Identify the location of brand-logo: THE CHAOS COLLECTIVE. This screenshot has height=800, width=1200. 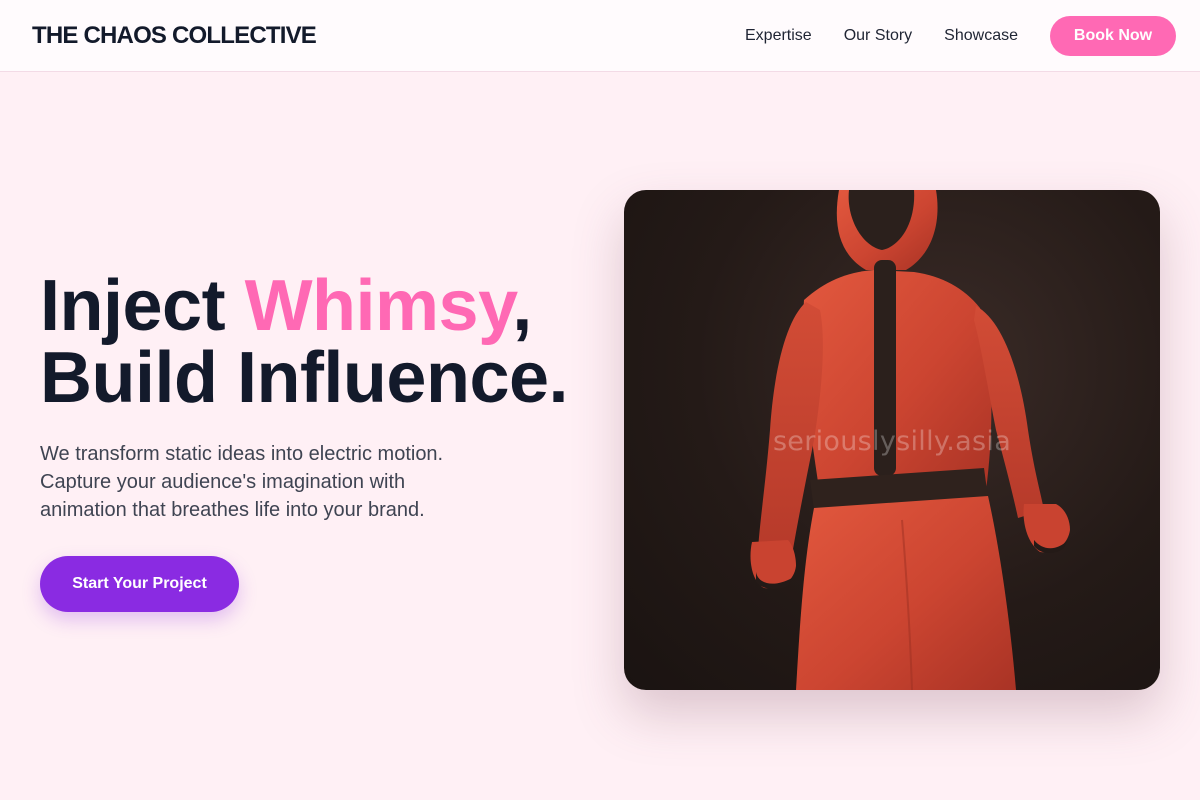
(174, 36).